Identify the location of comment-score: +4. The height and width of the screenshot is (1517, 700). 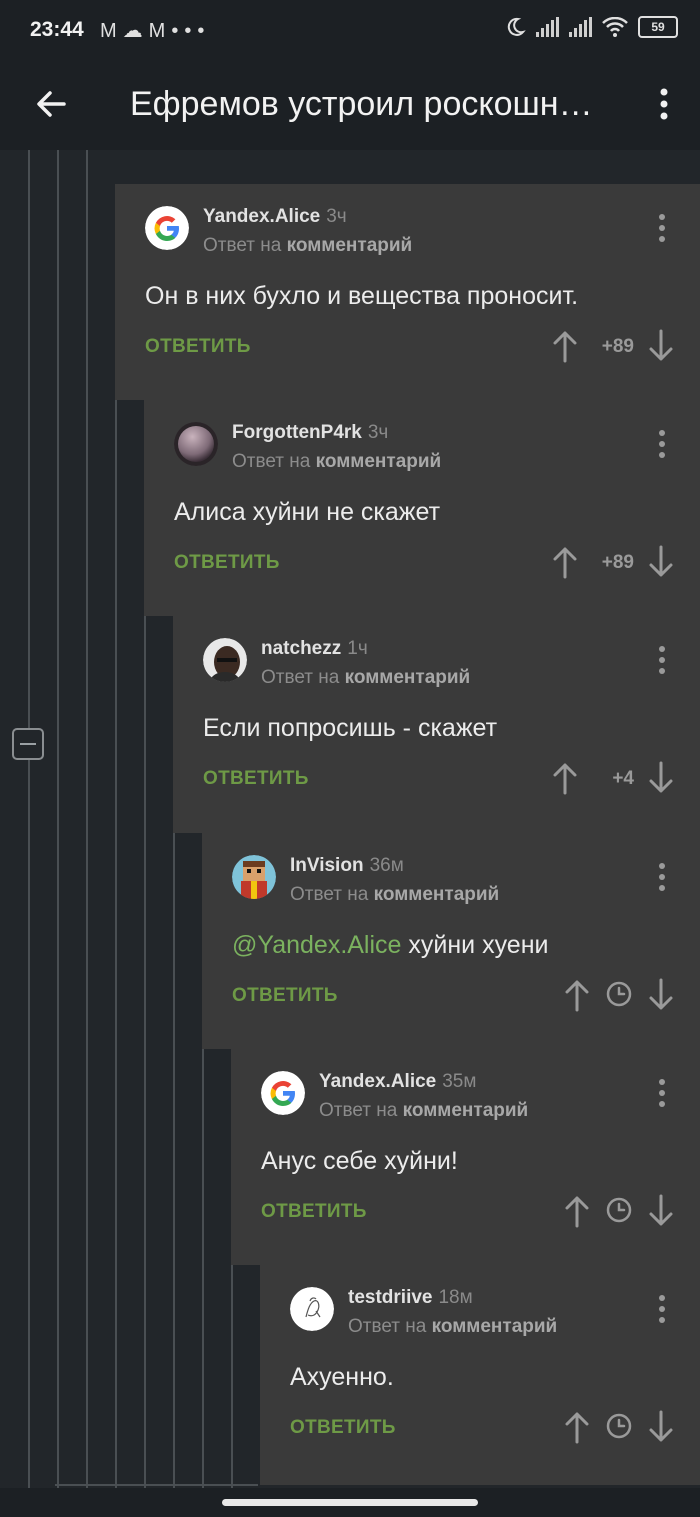
(623, 778).